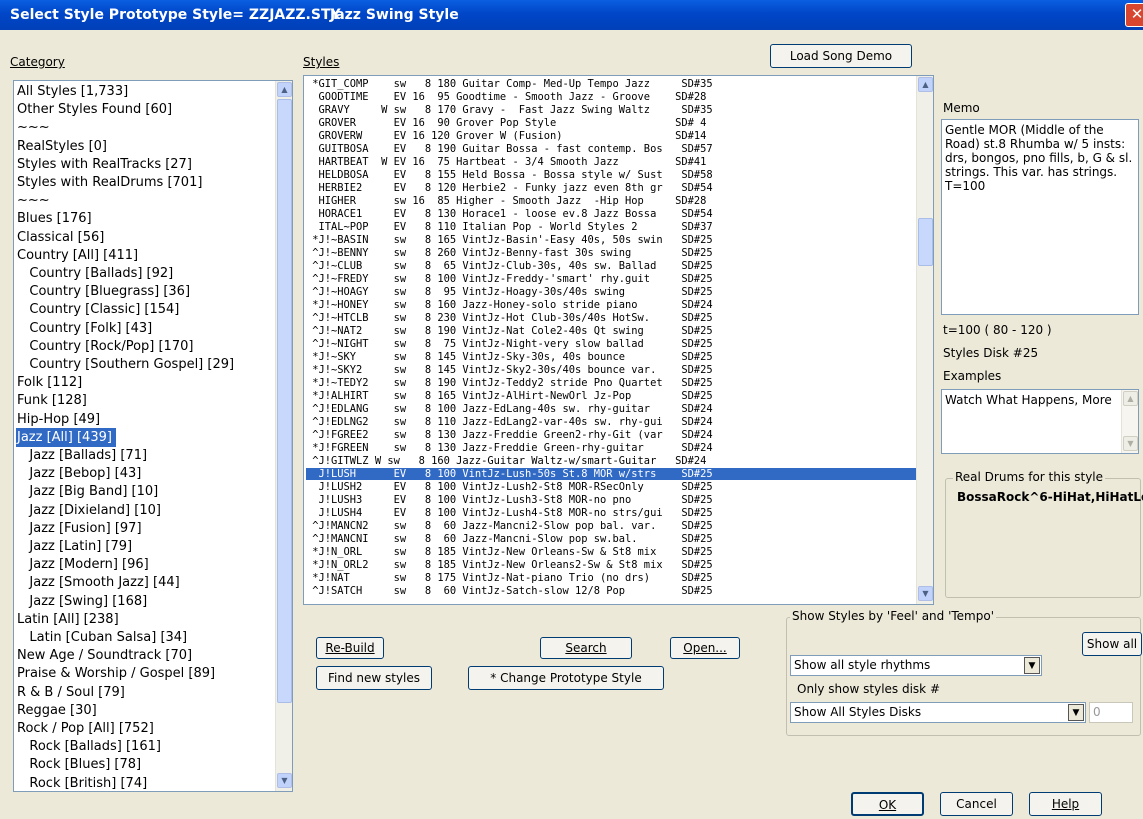  What do you see at coordinates (84, 564) in the screenshot?
I see `category-item: Jazz [Modern] [96]` at bounding box center [84, 564].